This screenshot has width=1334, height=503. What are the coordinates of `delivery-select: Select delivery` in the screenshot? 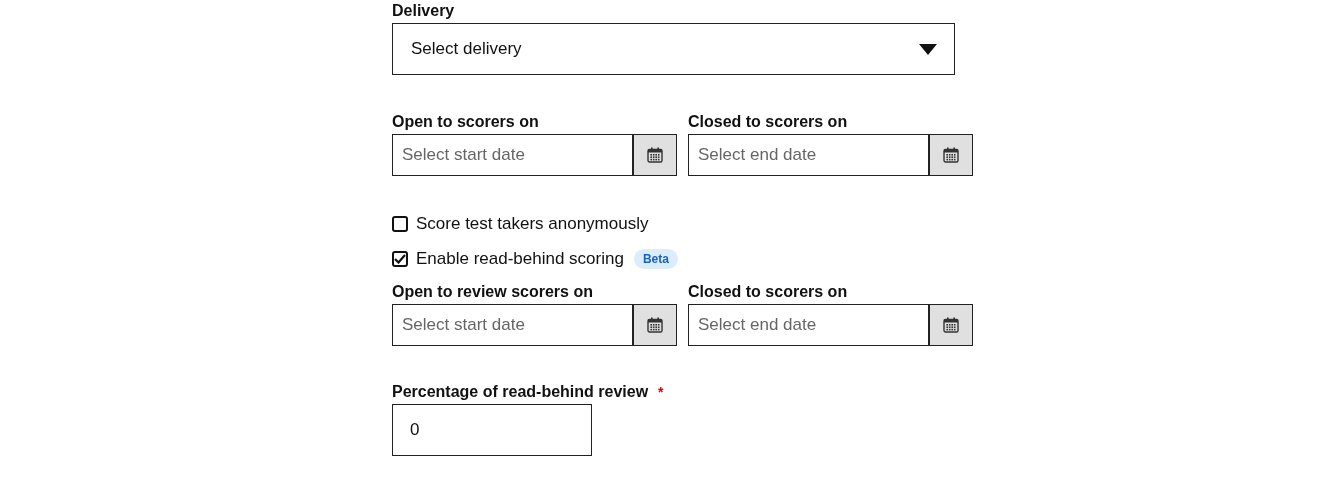 It's located at (673, 49).